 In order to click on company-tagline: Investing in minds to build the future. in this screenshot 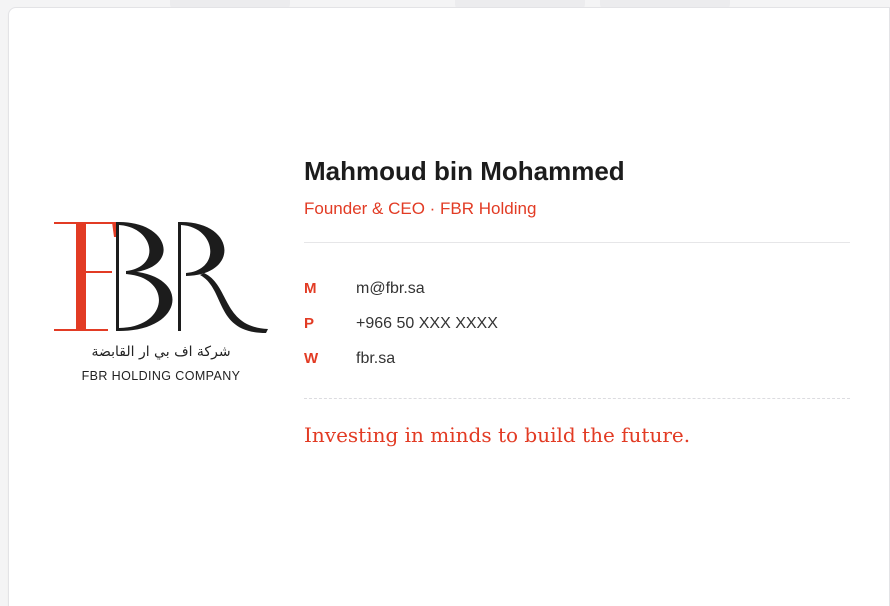, I will do `click(497, 435)`.